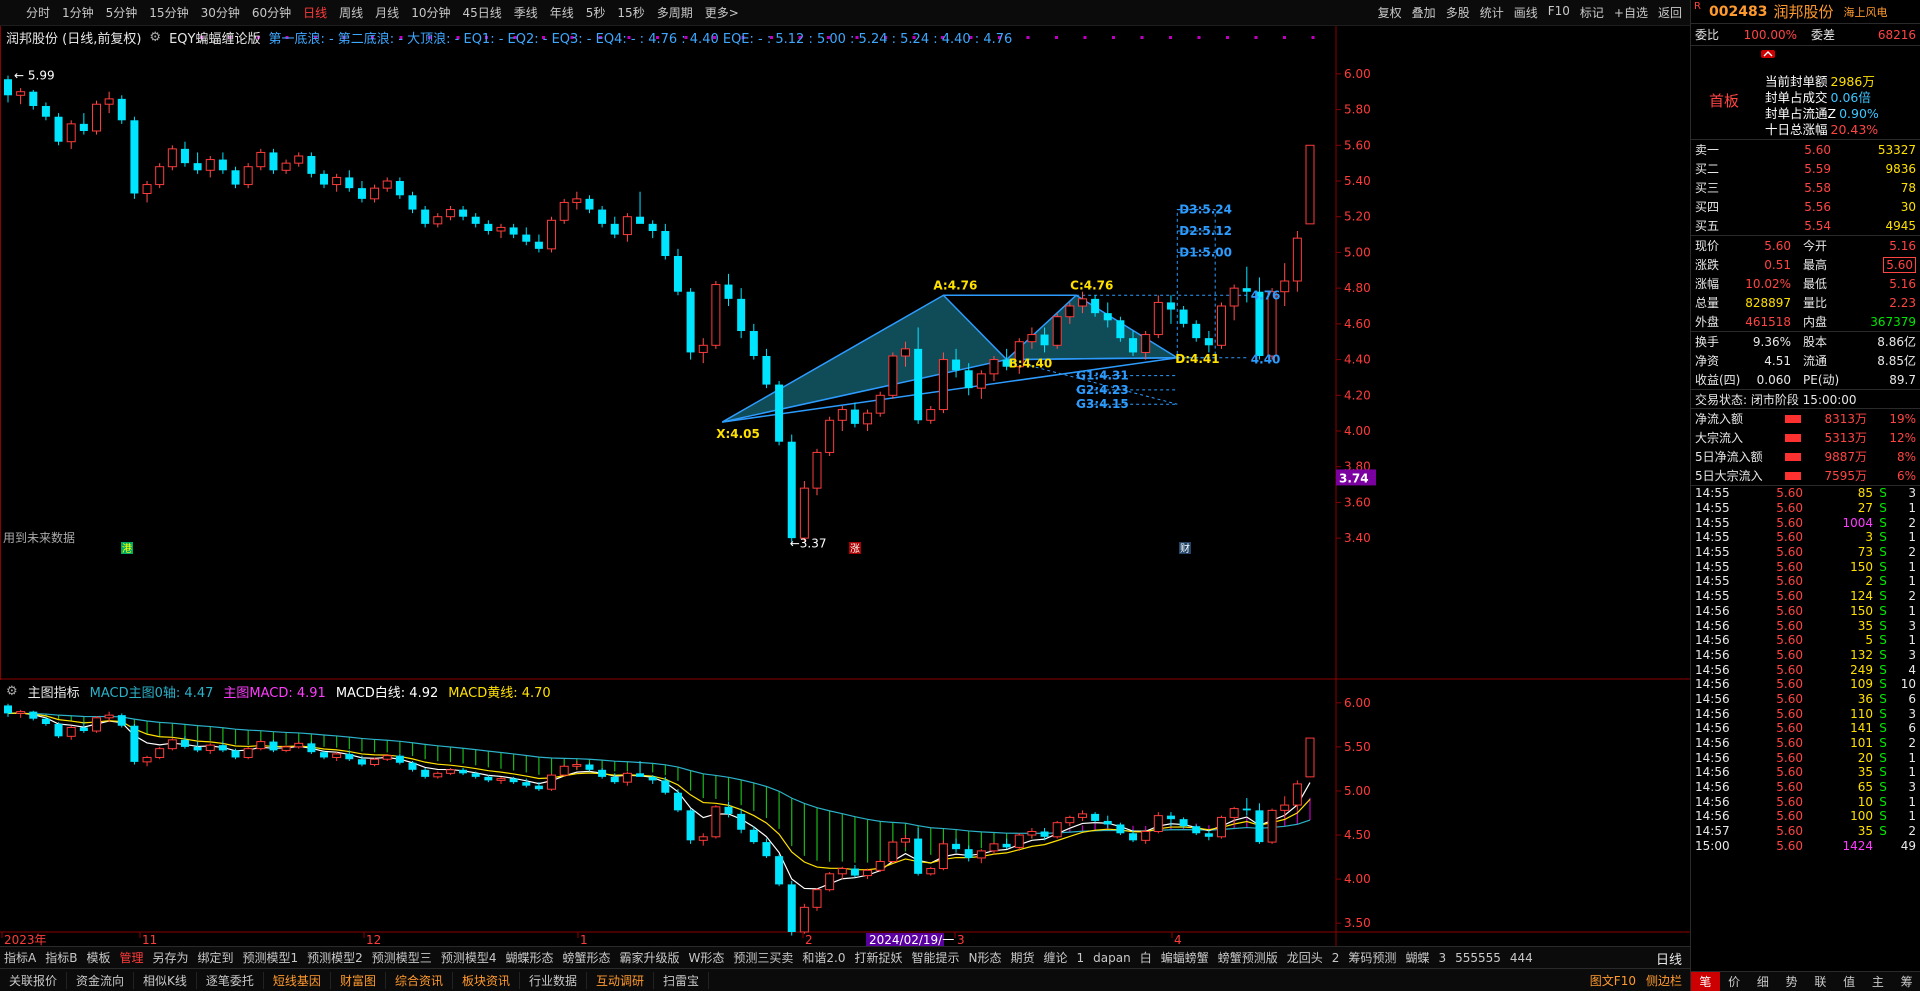 Image resolution: width=1920 pixels, height=991 pixels. Describe the element at coordinates (823, 957) in the screenshot. I see `indicator-tab: 和谐2.0` at that location.